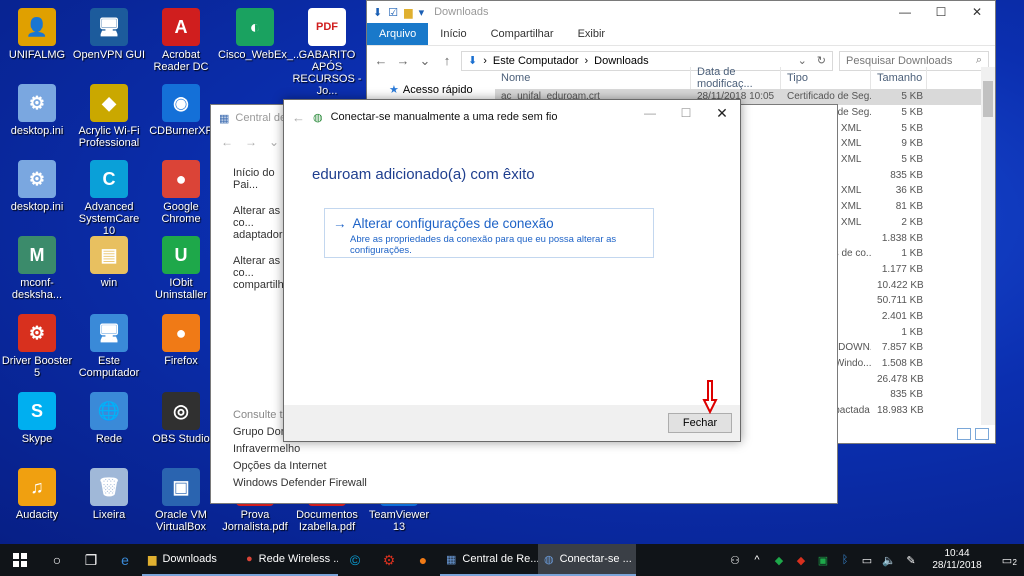  What do you see at coordinates (20, 560) in the screenshot?
I see `start-button` at bounding box center [20, 560].